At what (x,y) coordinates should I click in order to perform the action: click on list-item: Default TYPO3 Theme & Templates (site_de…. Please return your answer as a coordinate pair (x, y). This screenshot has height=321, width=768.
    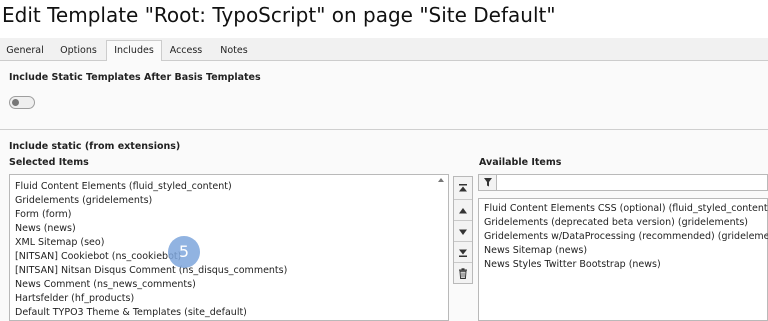
    Looking at the image, I should click on (131, 312).